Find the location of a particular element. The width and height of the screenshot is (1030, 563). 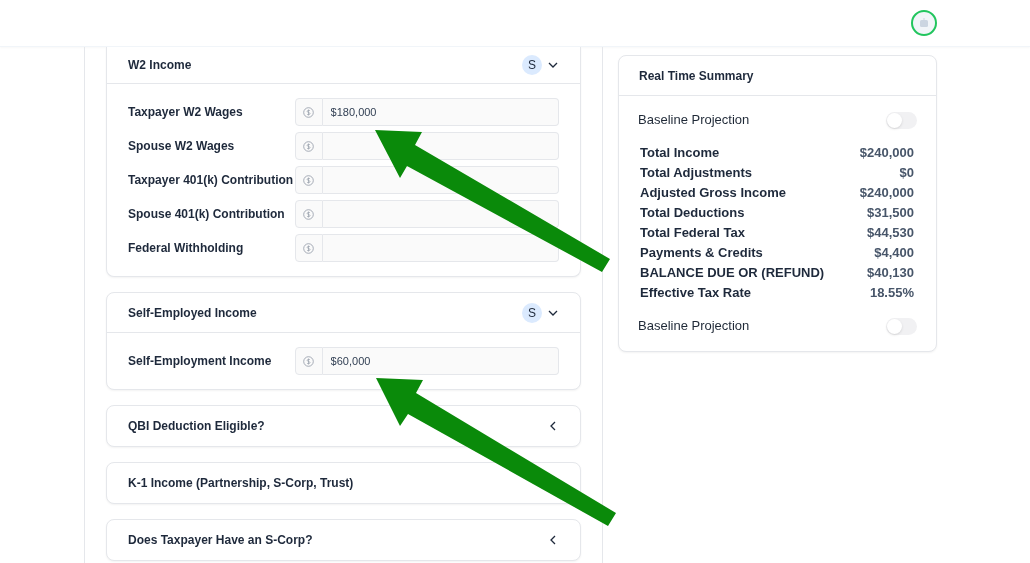

summary-label: Adjusted Gross Income is located at coordinates (713, 193).